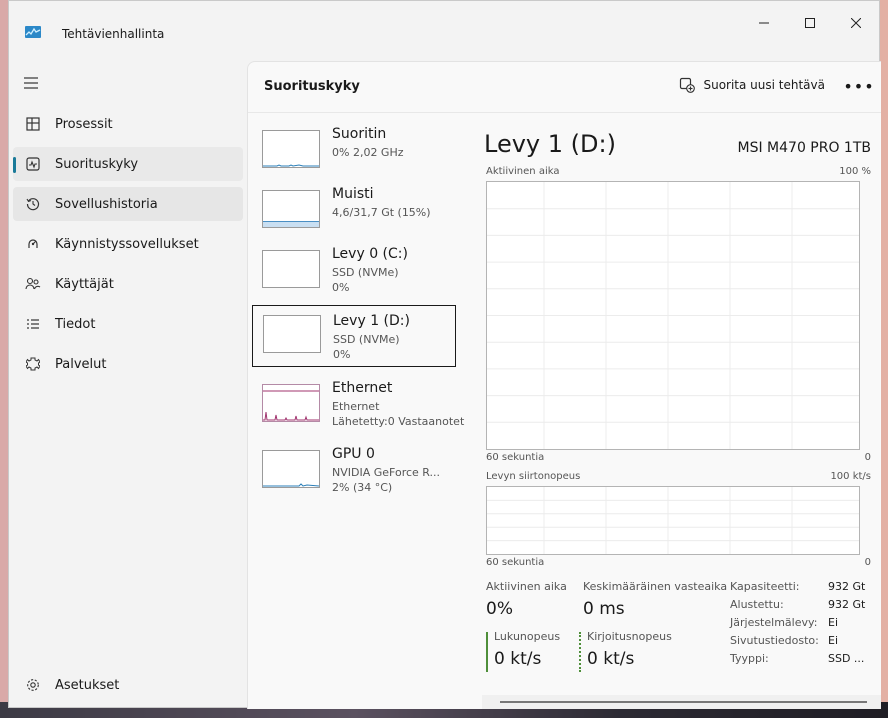 This screenshot has width=888, height=718. I want to click on close-icon, so click(856, 23).